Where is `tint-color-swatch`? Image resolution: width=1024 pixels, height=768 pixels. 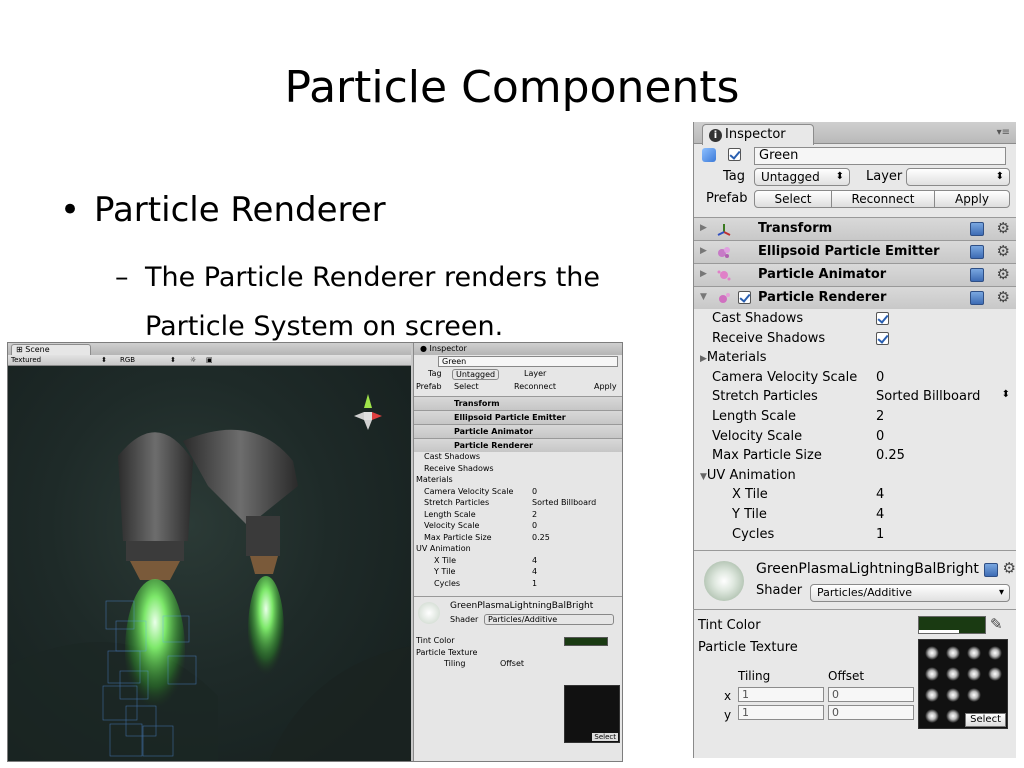 tint-color-swatch is located at coordinates (952, 625).